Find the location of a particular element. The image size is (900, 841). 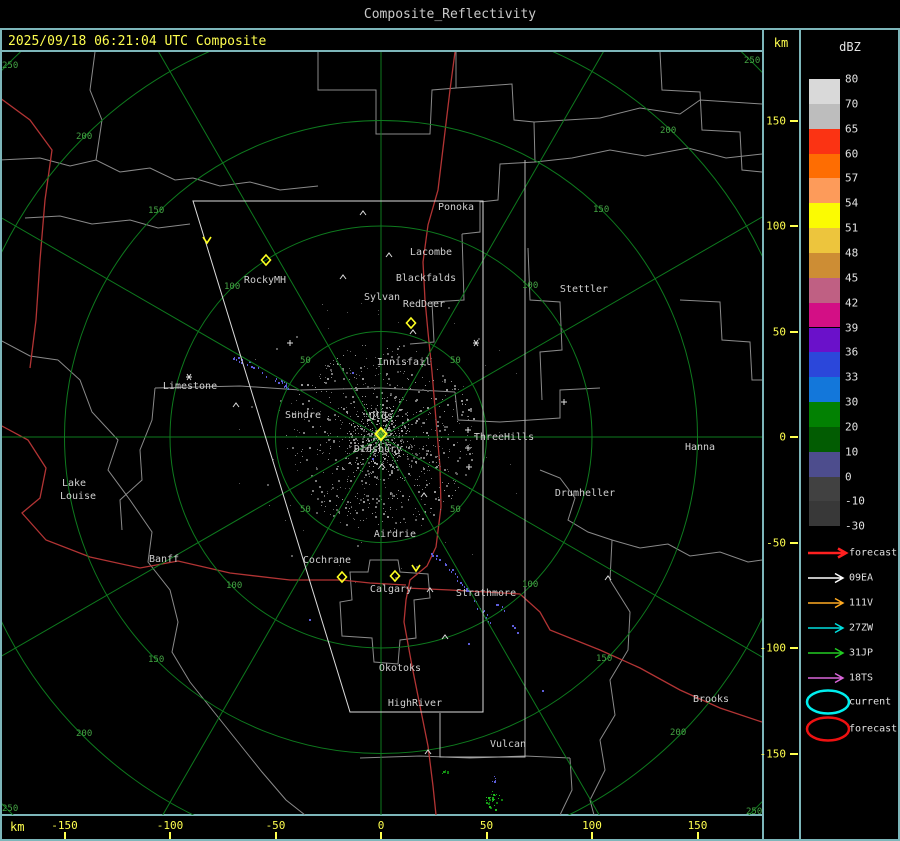

city-label: ThreeHills is located at coordinates (504, 437).